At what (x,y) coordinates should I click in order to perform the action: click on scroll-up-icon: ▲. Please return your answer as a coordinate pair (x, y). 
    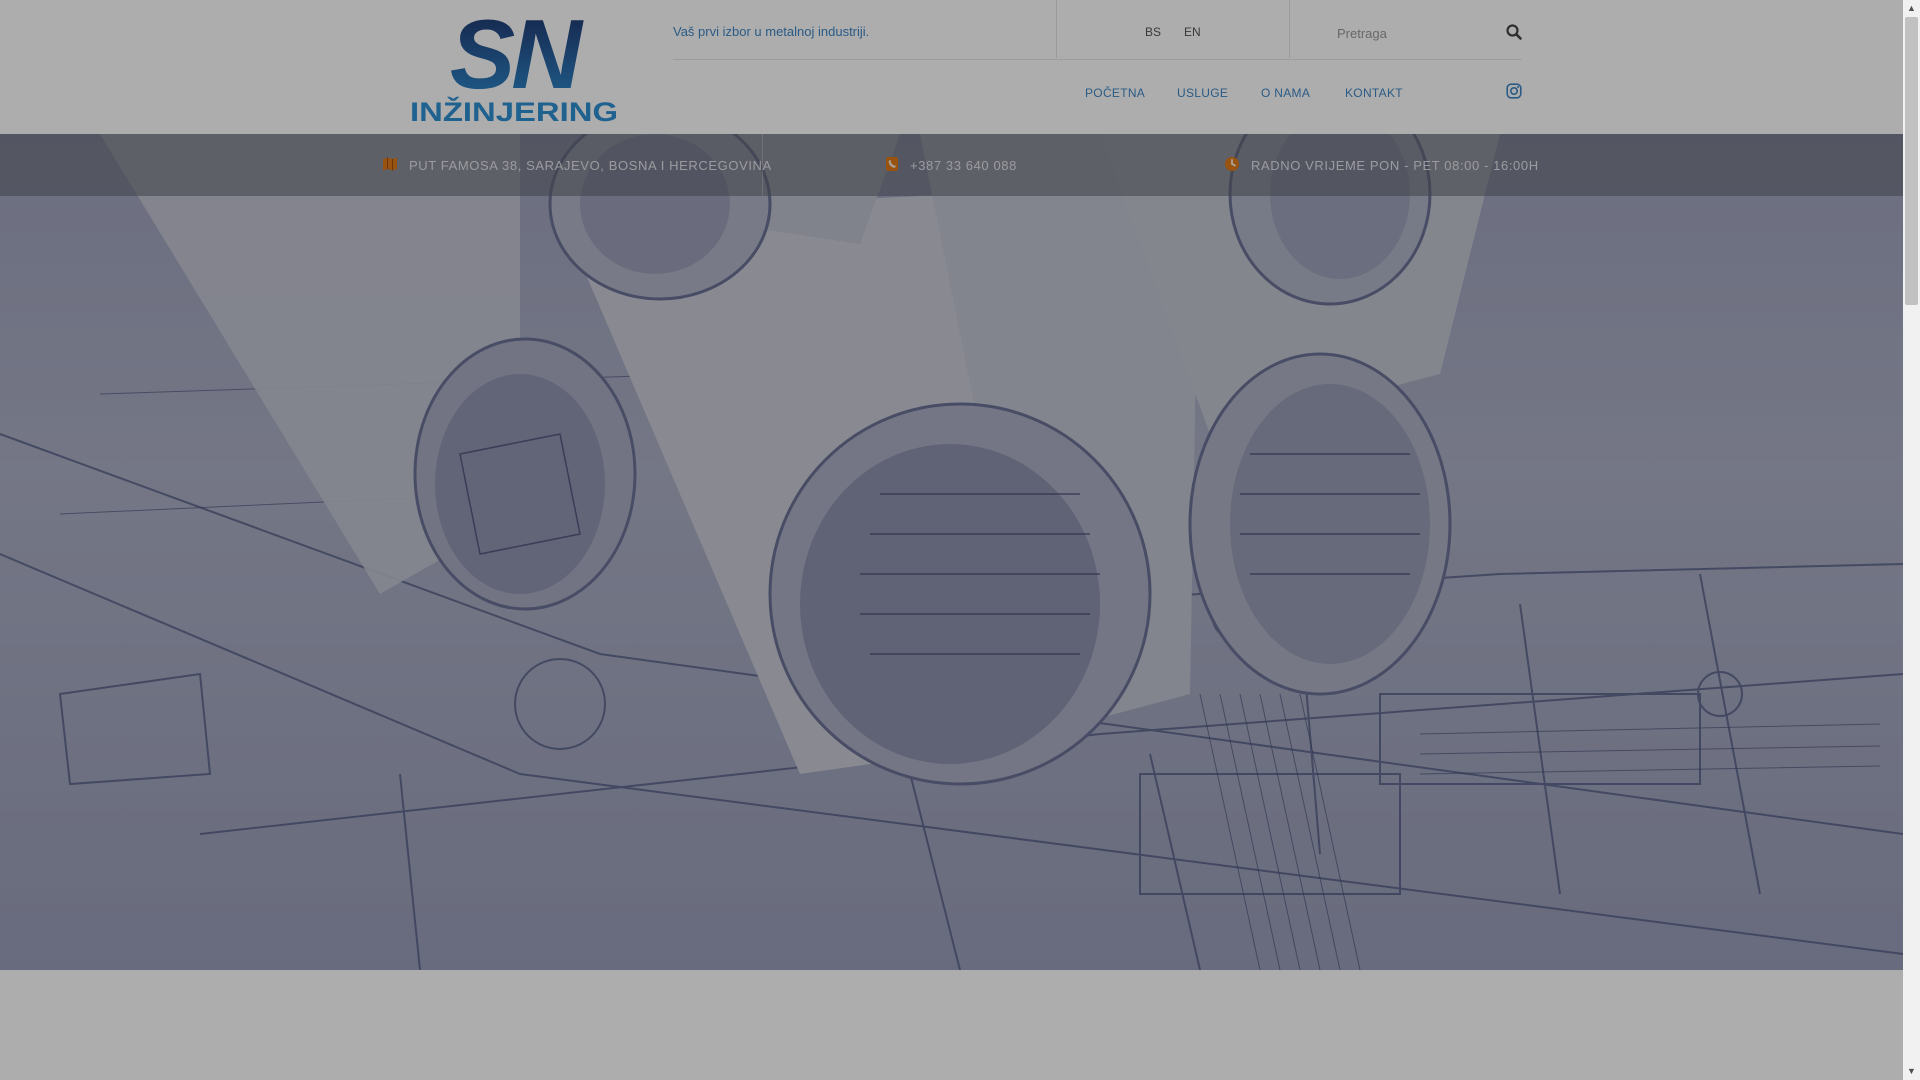
    Looking at the image, I should click on (1911, 8).